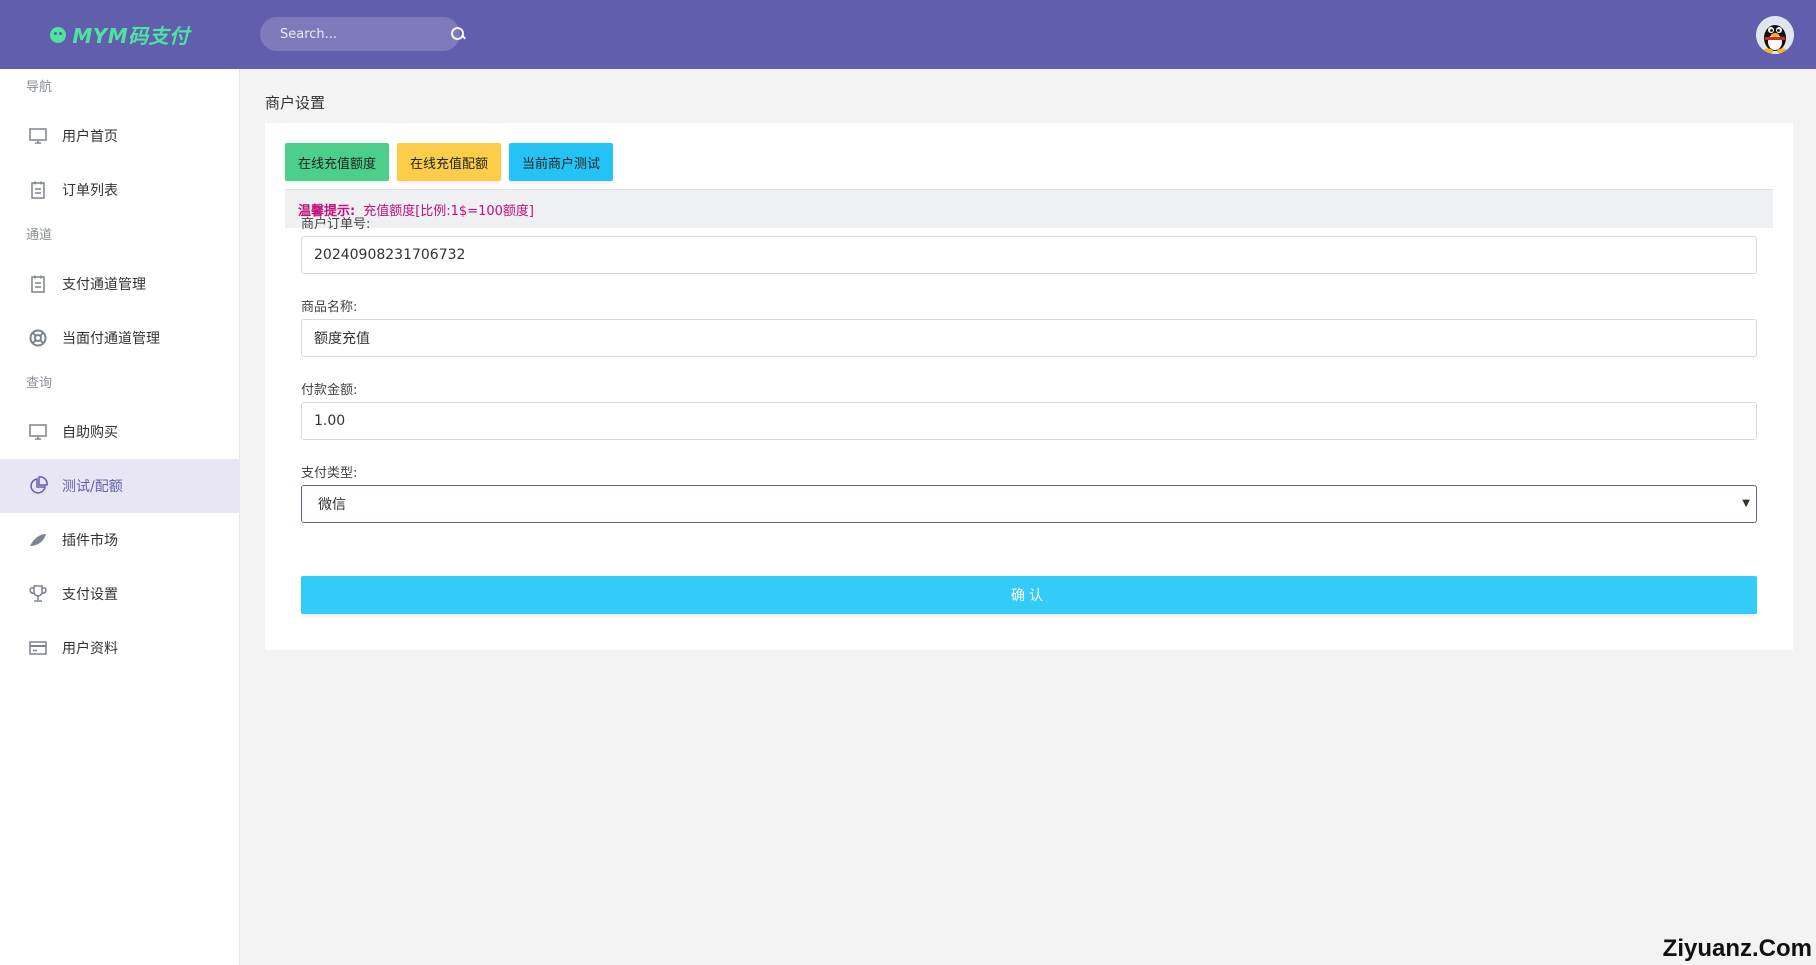 The width and height of the screenshot is (1816, 965). I want to click on pie-chart-icon, so click(38, 486).